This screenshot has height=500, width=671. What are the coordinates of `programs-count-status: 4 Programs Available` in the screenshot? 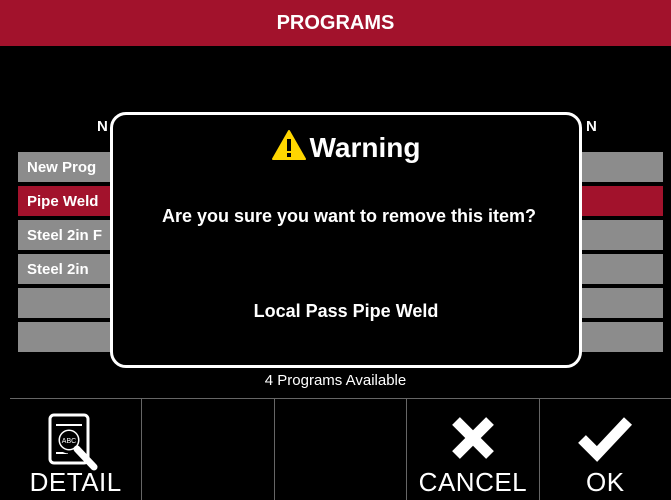 It's located at (335, 380).